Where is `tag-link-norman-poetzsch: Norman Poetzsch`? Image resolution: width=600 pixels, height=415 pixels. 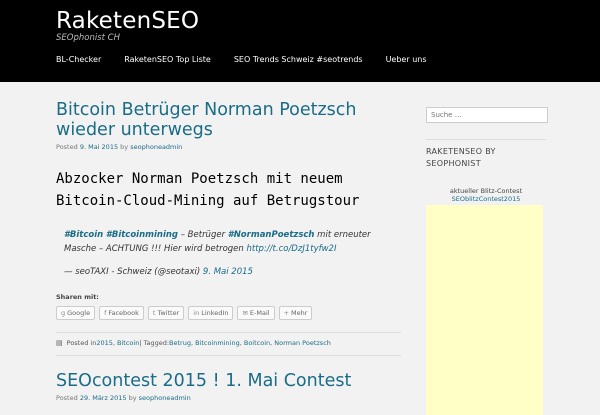 tag-link-norman-poetzsch: Norman Poetzsch is located at coordinates (302, 343).